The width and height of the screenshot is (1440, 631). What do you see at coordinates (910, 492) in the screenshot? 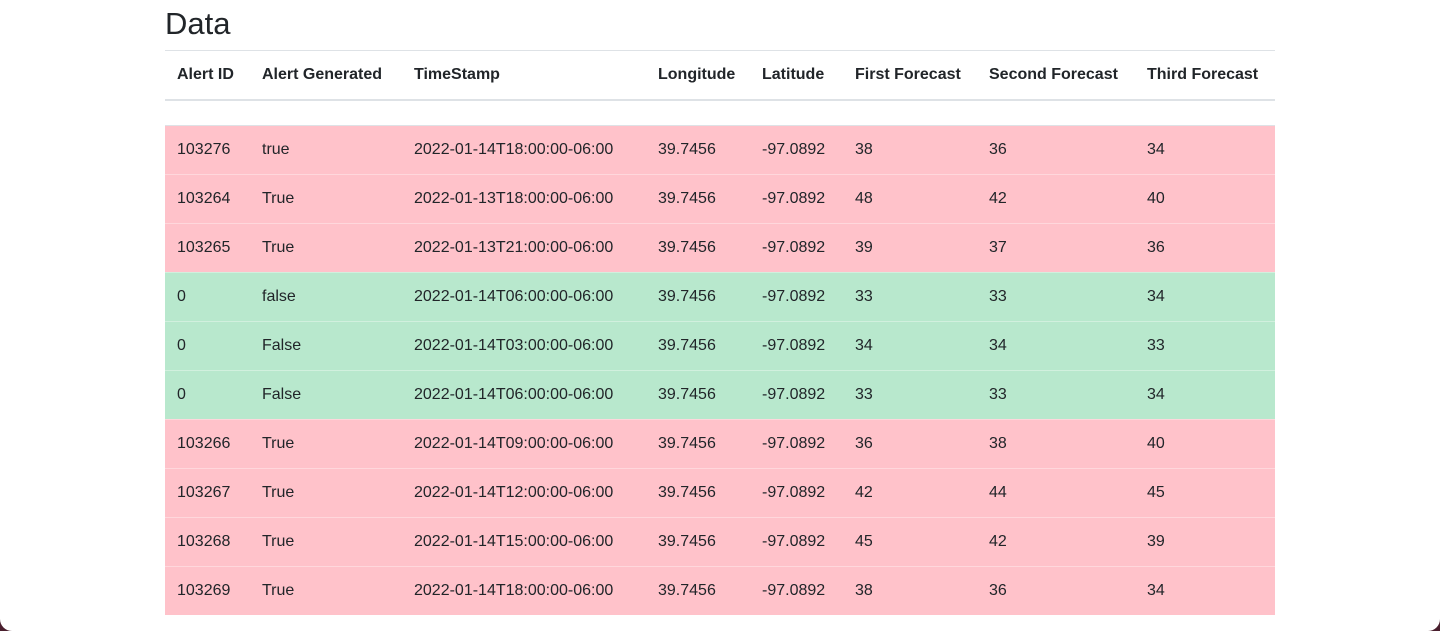
I see `cell-first-forecast: 42` at bounding box center [910, 492].